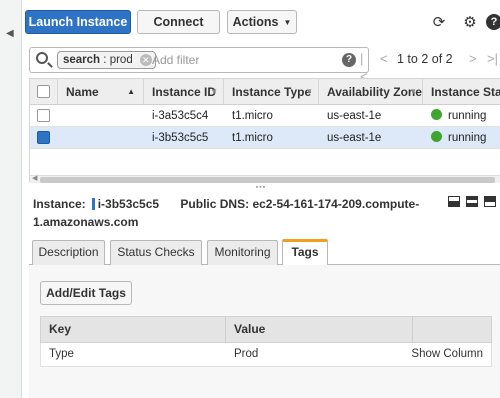 The width and height of the screenshot is (500, 398). I want to click on col-header-instance-type: Instance Type ▼, so click(271, 92).